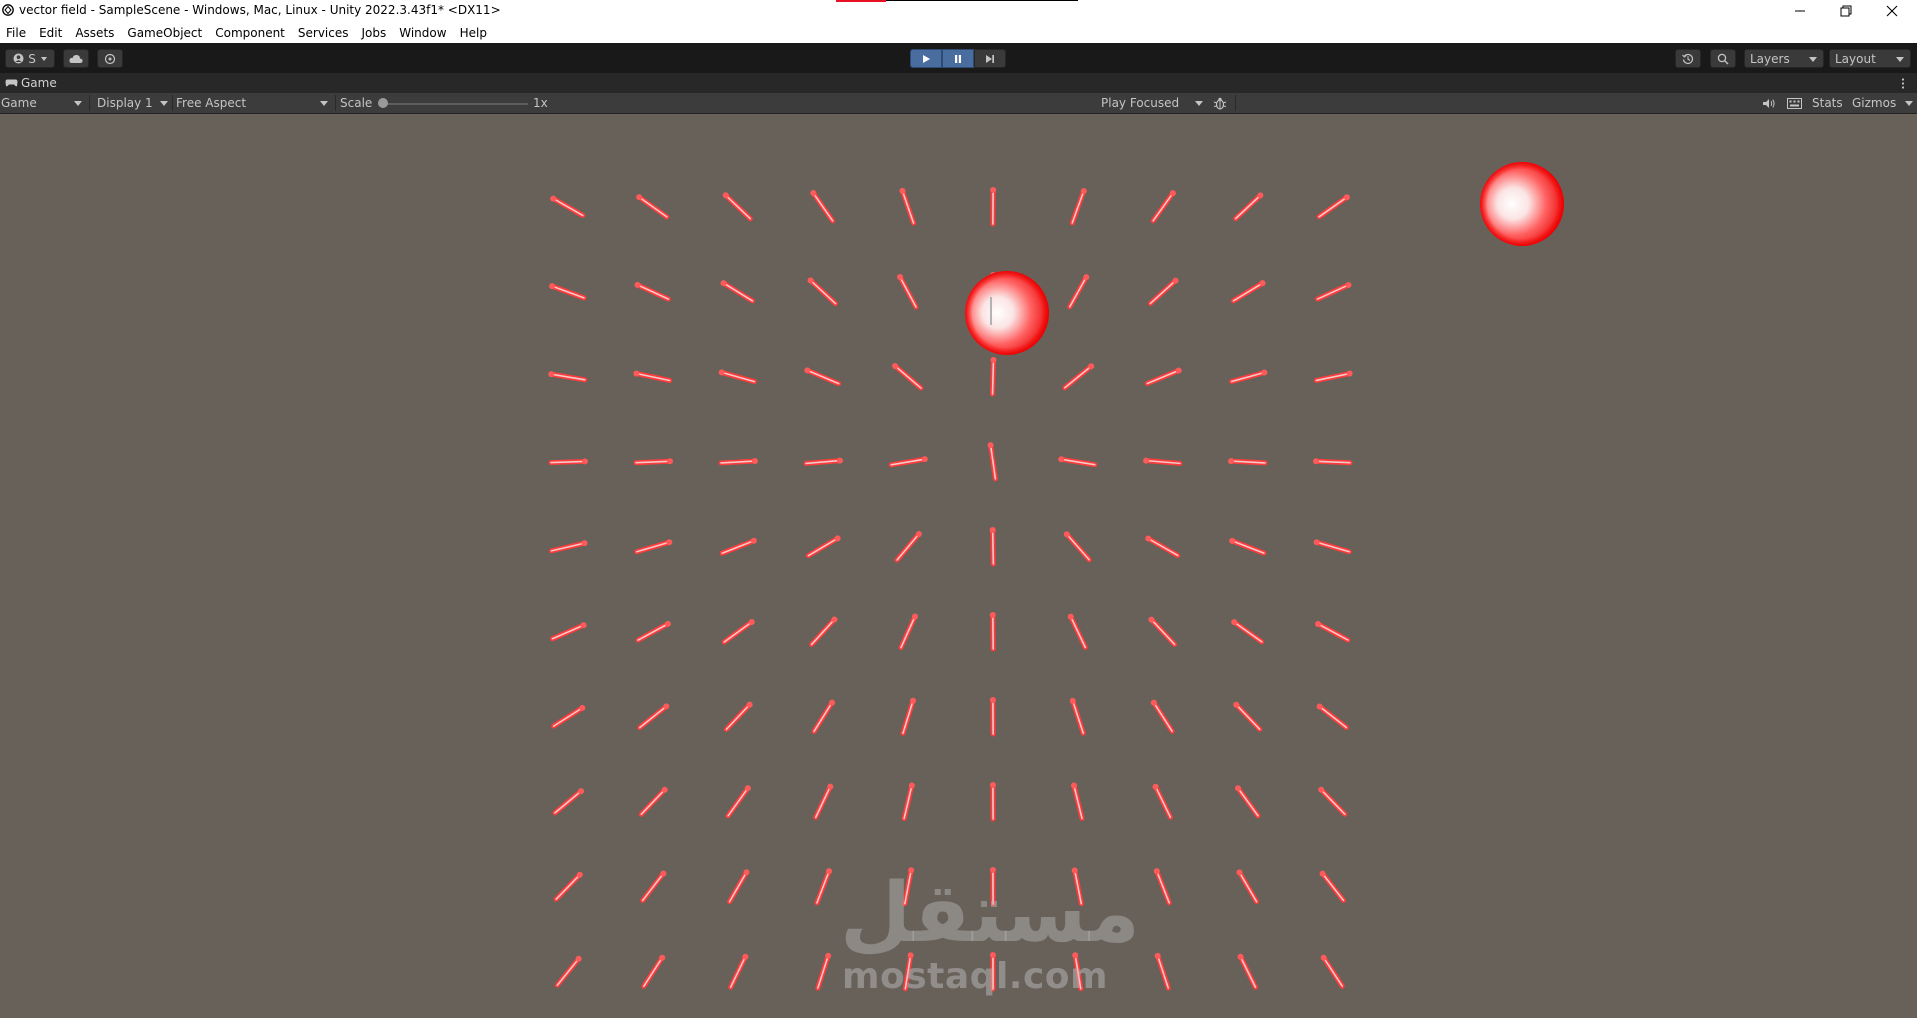 The height and width of the screenshot is (1018, 1917). What do you see at coordinates (958, 83) in the screenshot?
I see `game-tab-bar: Game` at bounding box center [958, 83].